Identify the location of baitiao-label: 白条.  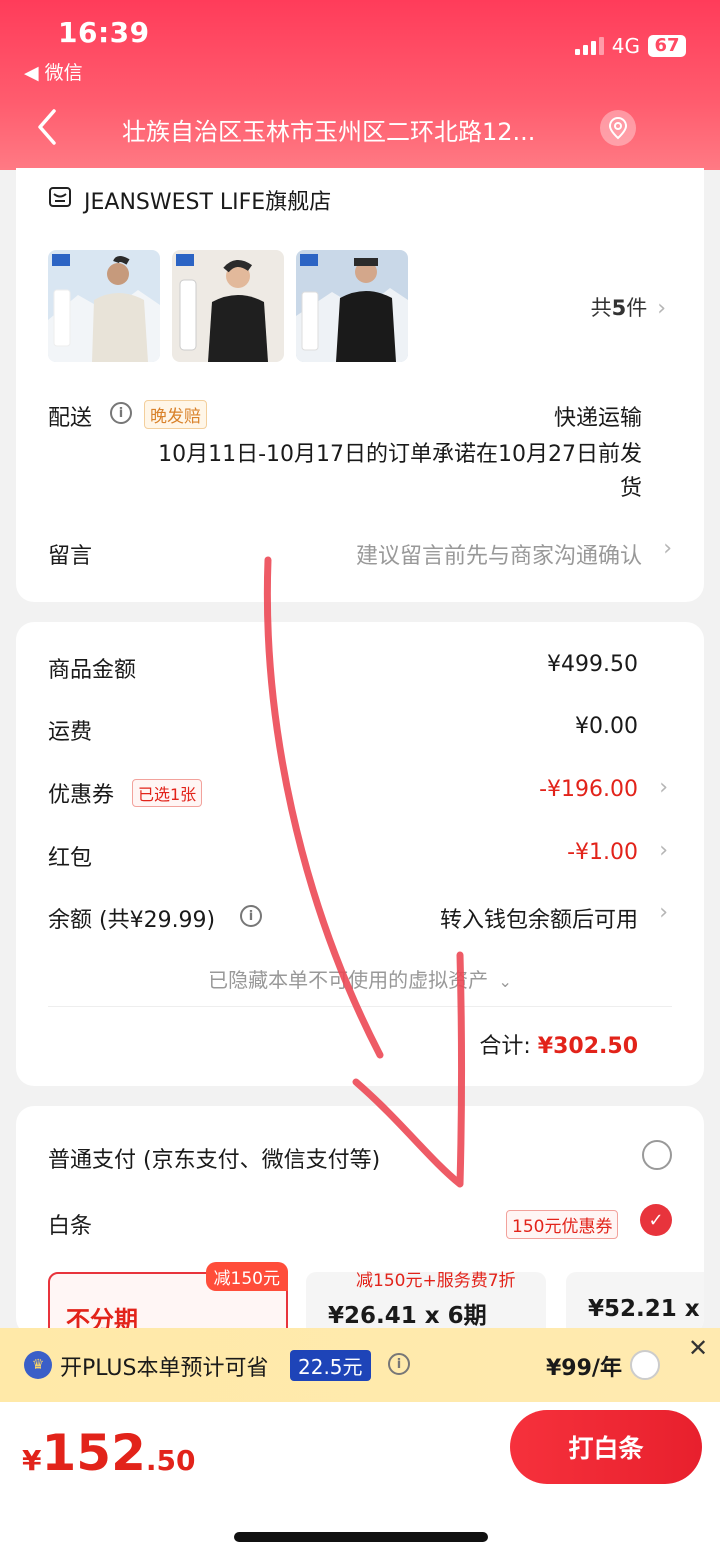
(70, 1224).